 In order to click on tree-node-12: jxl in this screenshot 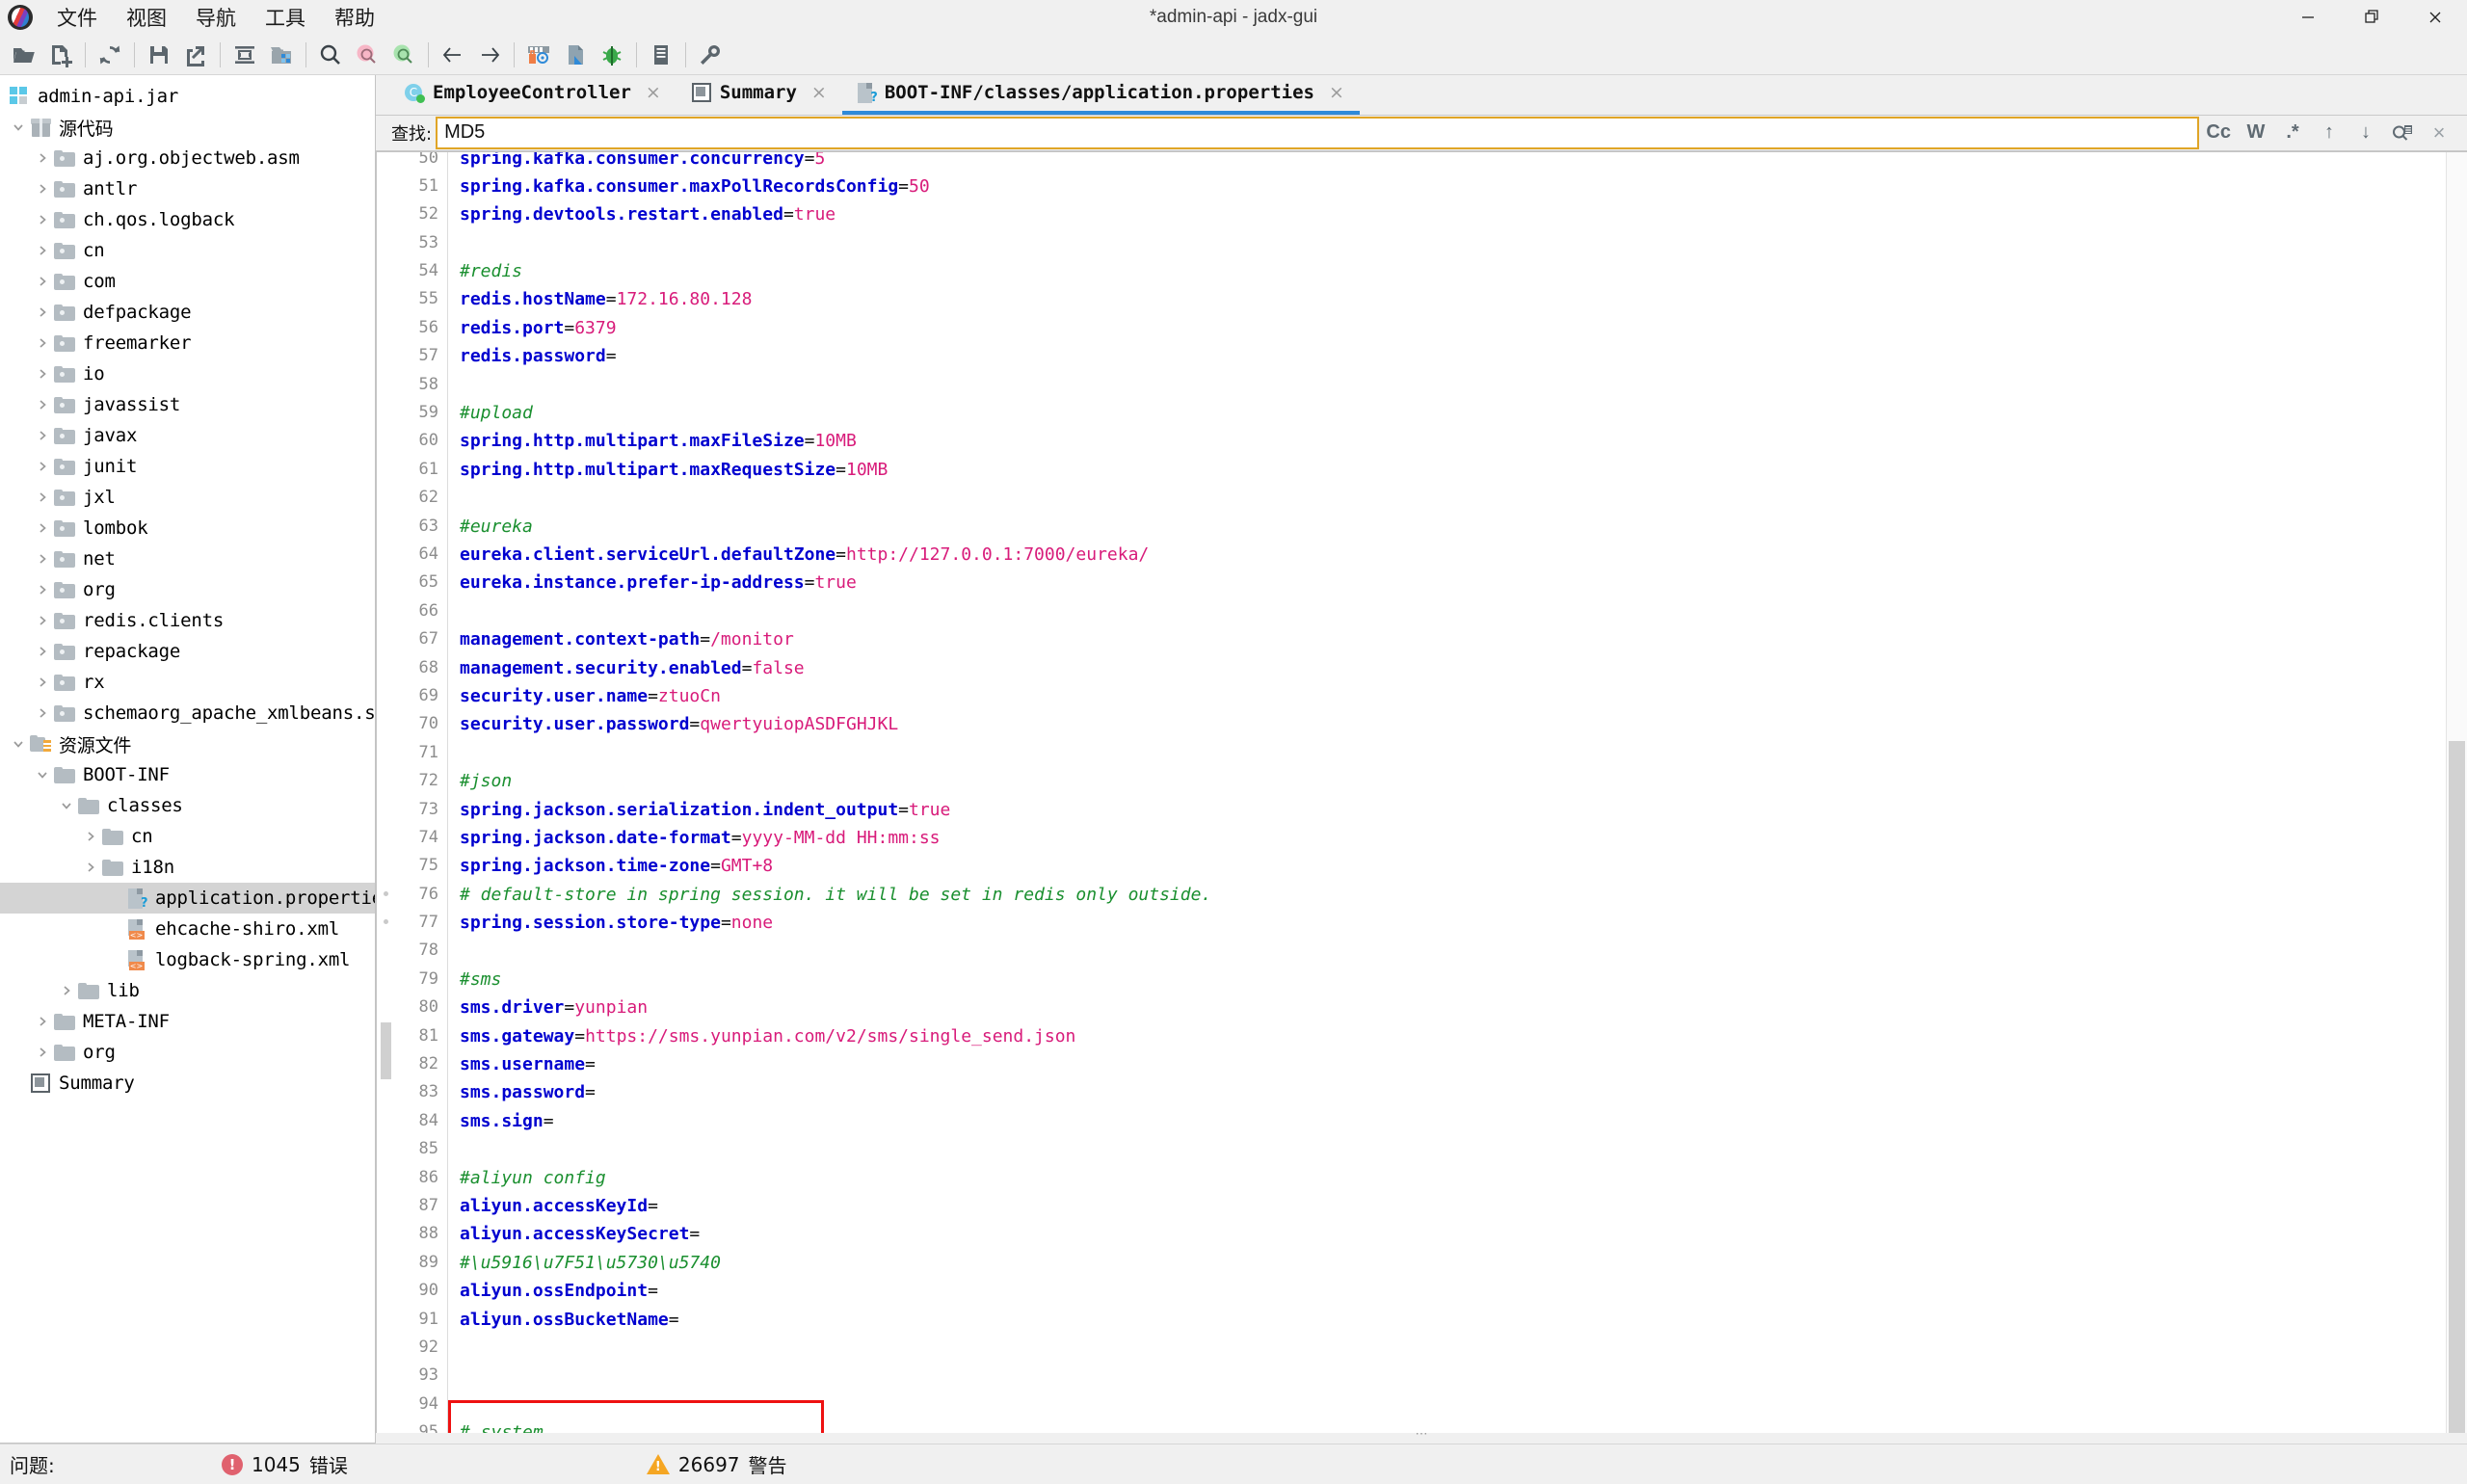, I will do `click(187, 498)`.